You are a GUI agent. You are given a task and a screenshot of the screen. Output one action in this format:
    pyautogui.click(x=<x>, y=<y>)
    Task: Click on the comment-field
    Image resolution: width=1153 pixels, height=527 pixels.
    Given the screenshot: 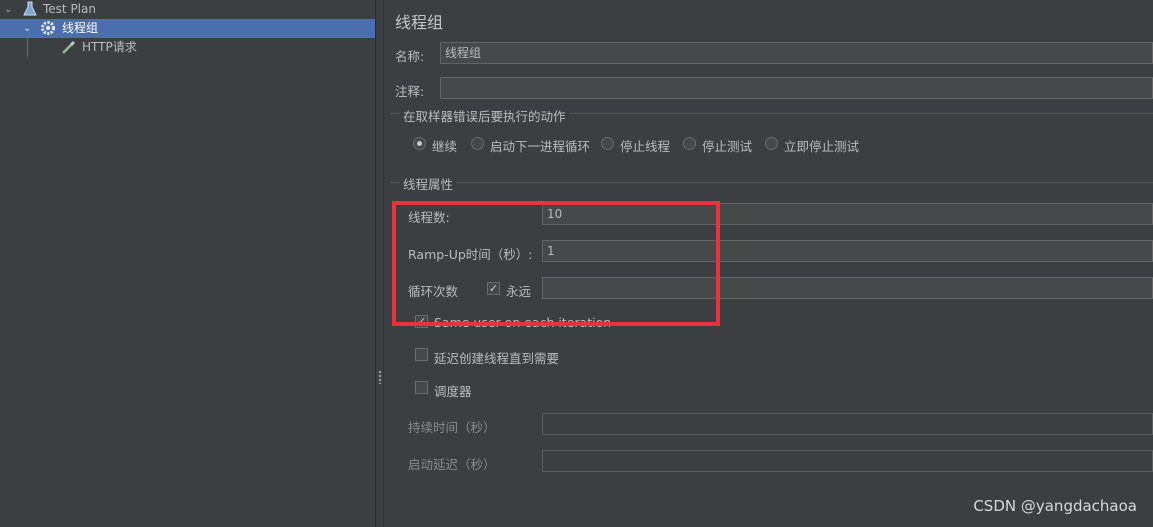 What is the action you would take?
    pyautogui.click(x=796, y=88)
    